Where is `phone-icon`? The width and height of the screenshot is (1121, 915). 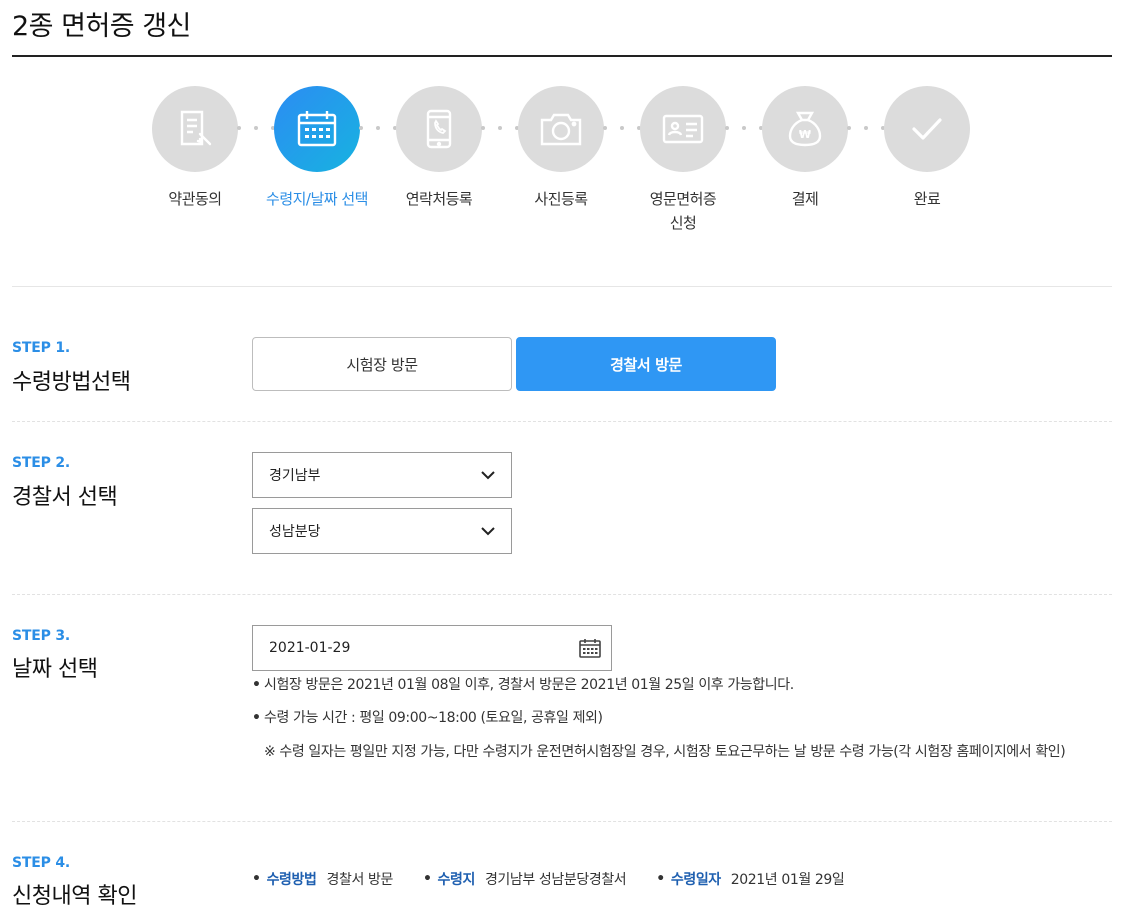
phone-icon is located at coordinates (439, 129).